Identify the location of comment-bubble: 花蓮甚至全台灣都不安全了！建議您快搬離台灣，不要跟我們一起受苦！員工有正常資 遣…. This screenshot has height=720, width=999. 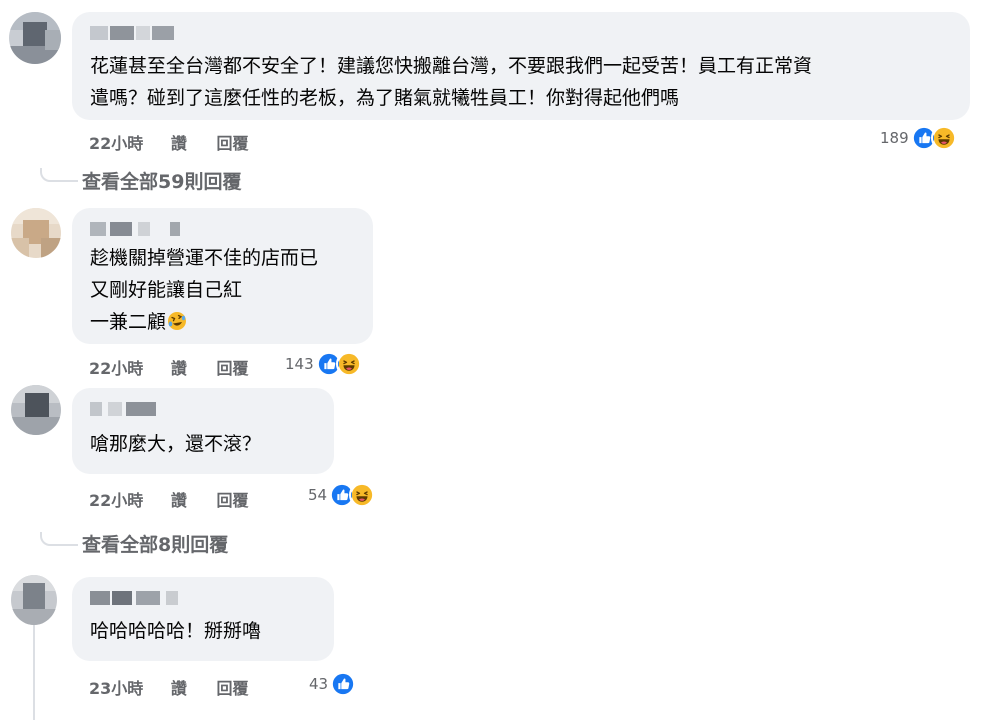
(521, 66).